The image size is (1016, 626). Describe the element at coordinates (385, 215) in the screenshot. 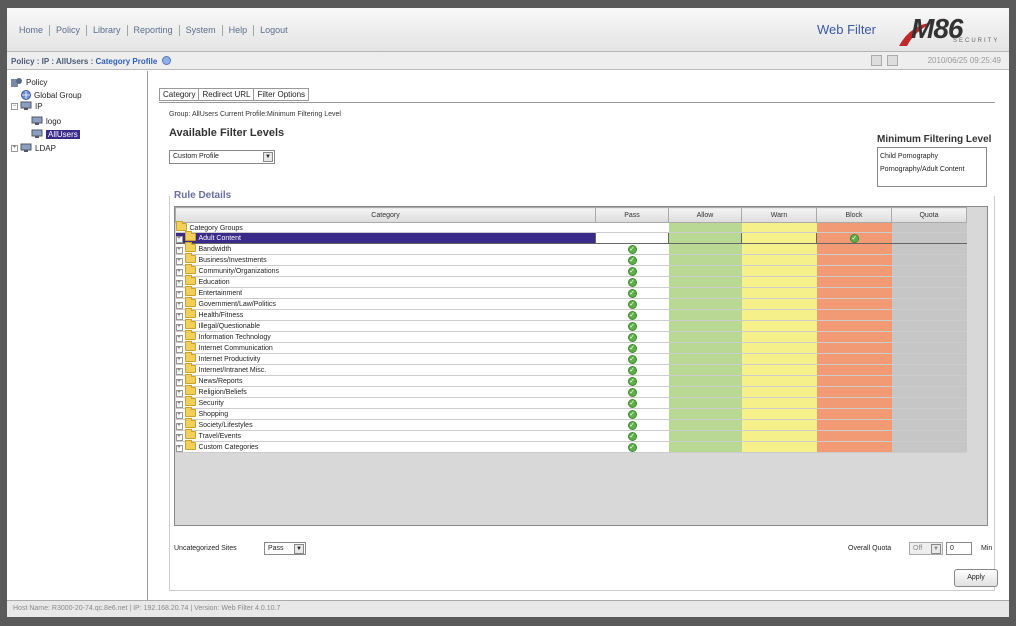

I see `col-header-category: Category` at that location.